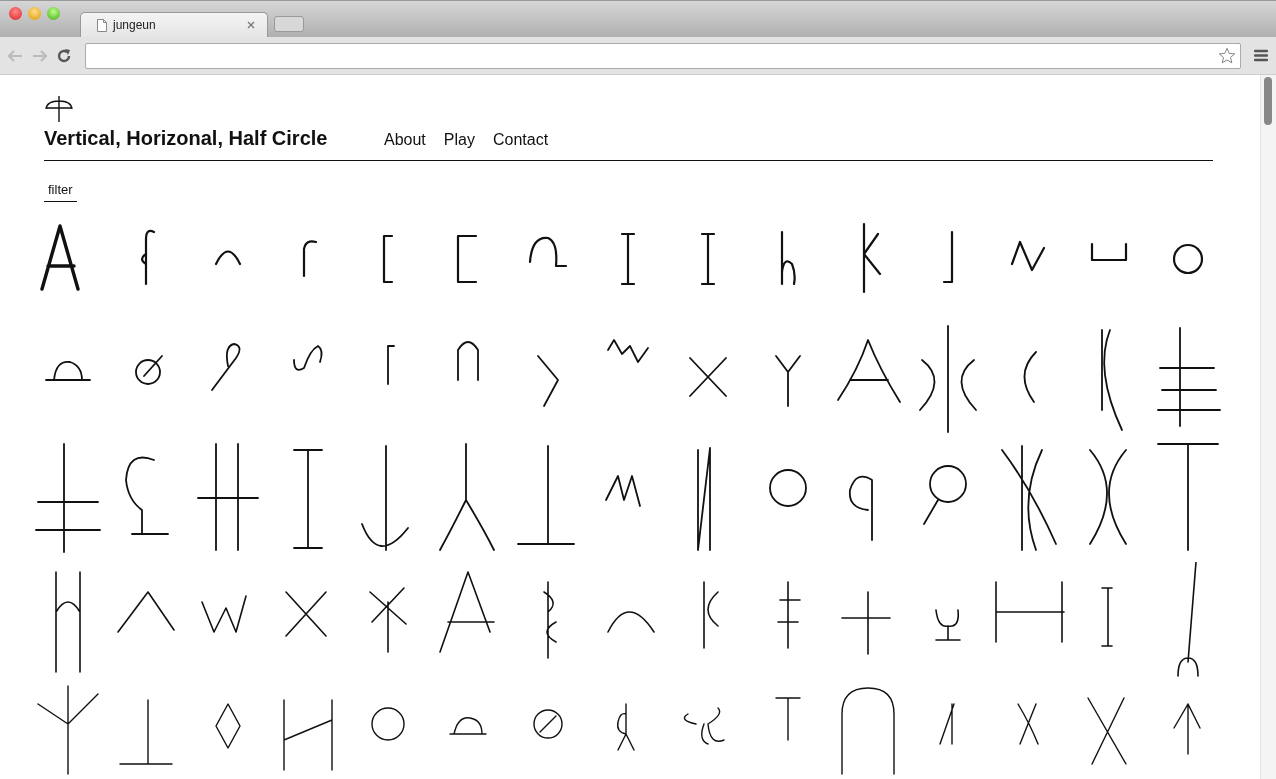 The image size is (1276, 779). Describe the element at coordinates (459, 140) in the screenshot. I see `nav-link: Play` at that location.